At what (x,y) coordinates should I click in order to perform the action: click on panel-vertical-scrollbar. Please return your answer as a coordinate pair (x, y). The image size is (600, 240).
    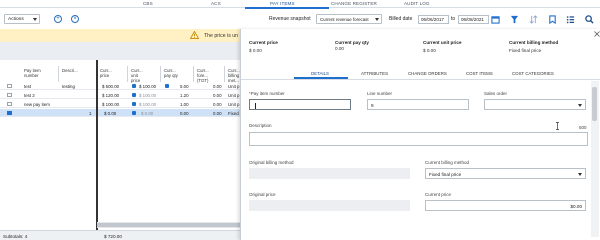
    Looking at the image, I should click on (595, 159).